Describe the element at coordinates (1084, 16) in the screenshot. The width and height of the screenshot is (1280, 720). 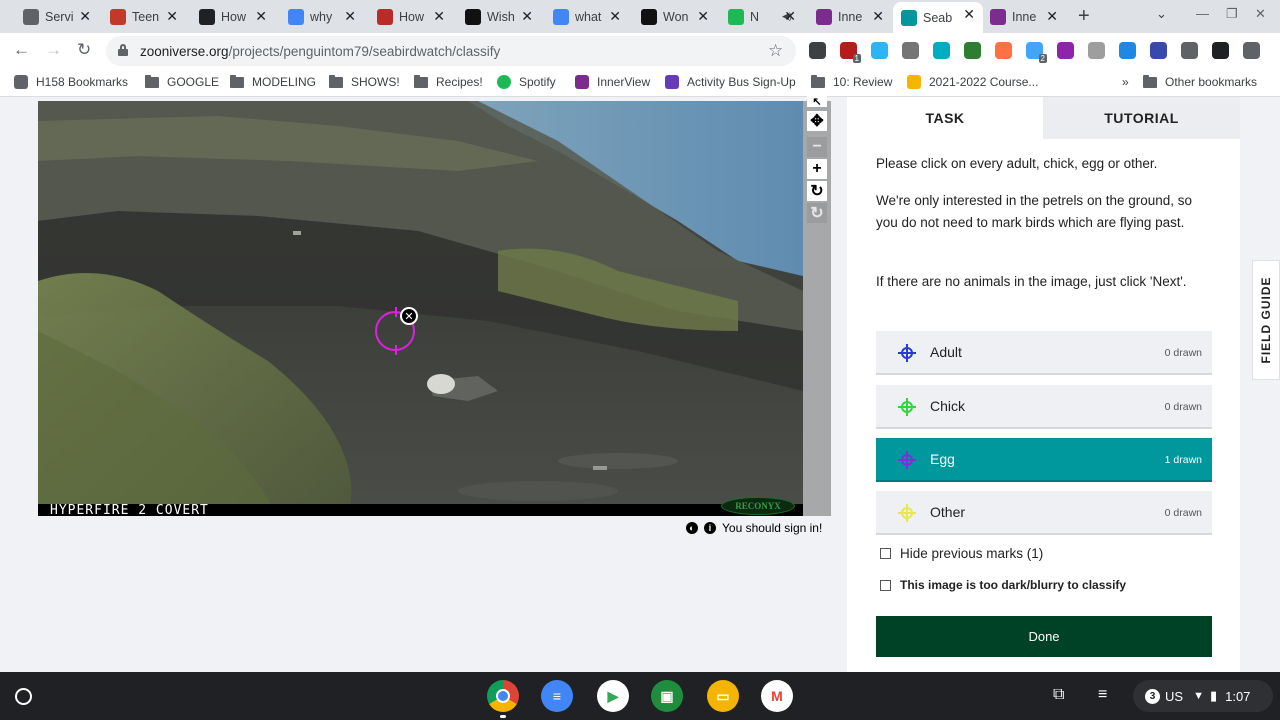
I see `new-tab-button: +` at that location.